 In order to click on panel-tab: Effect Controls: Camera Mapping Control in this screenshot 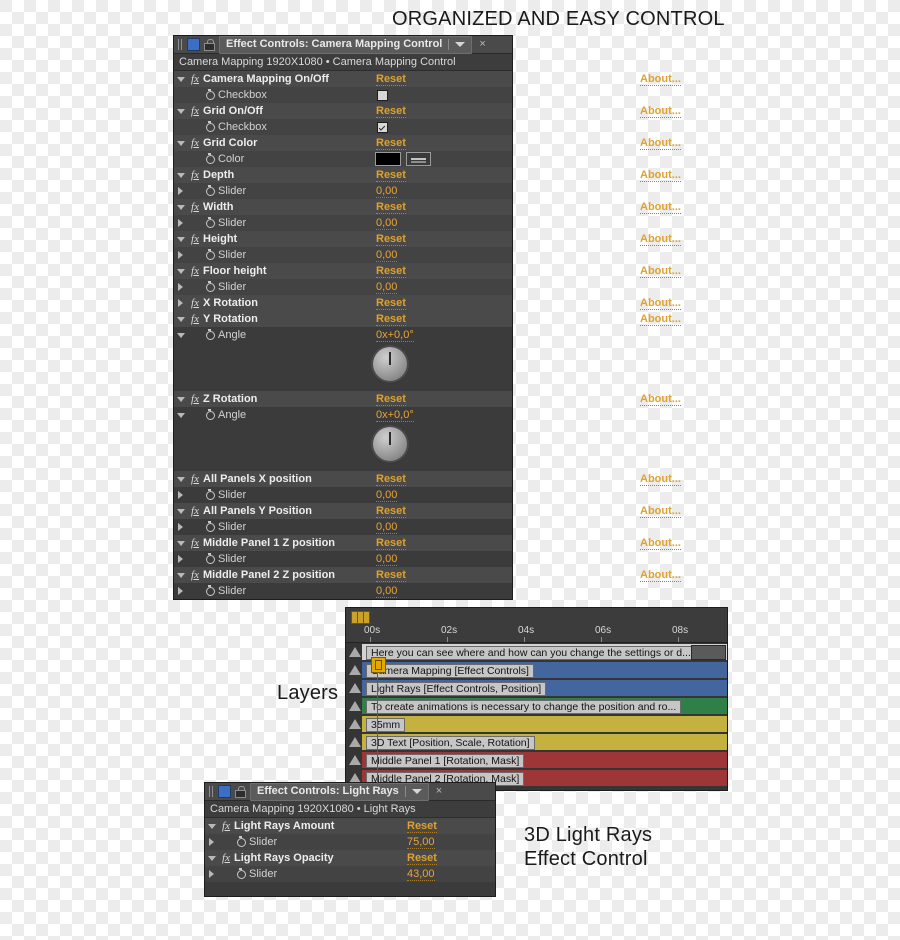, I will do `click(346, 44)`.